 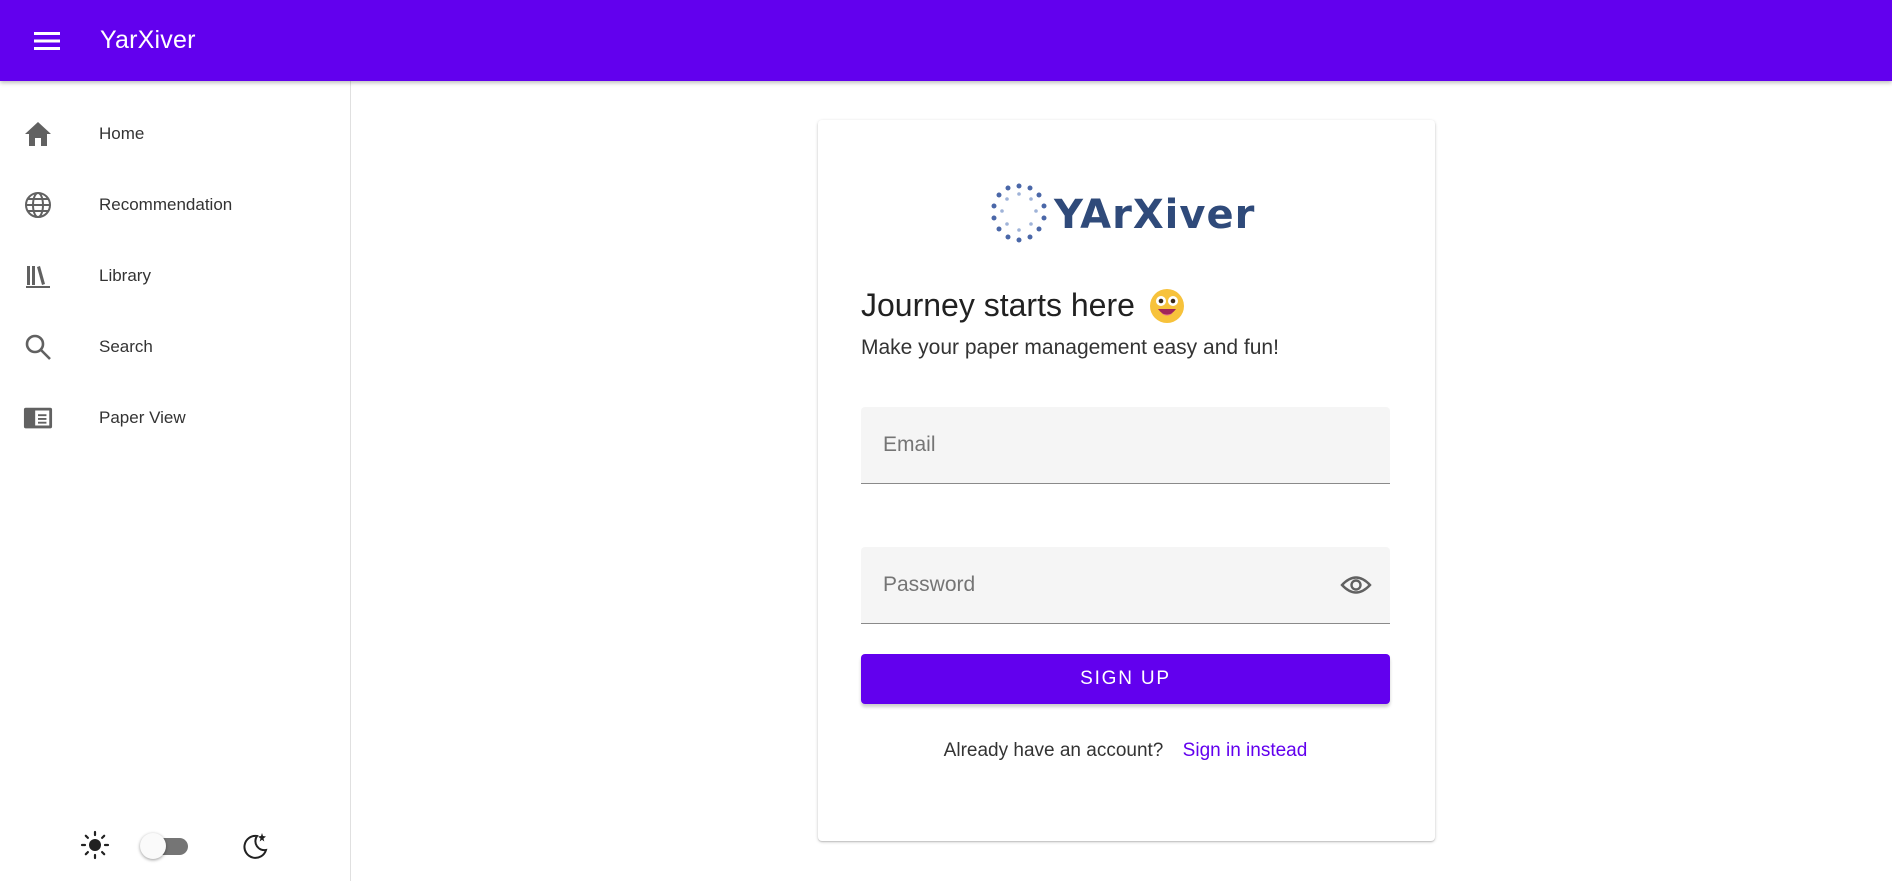 What do you see at coordinates (1125, 679) in the screenshot?
I see `signup-button: SIGN UP` at bounding box center [1125, 679].